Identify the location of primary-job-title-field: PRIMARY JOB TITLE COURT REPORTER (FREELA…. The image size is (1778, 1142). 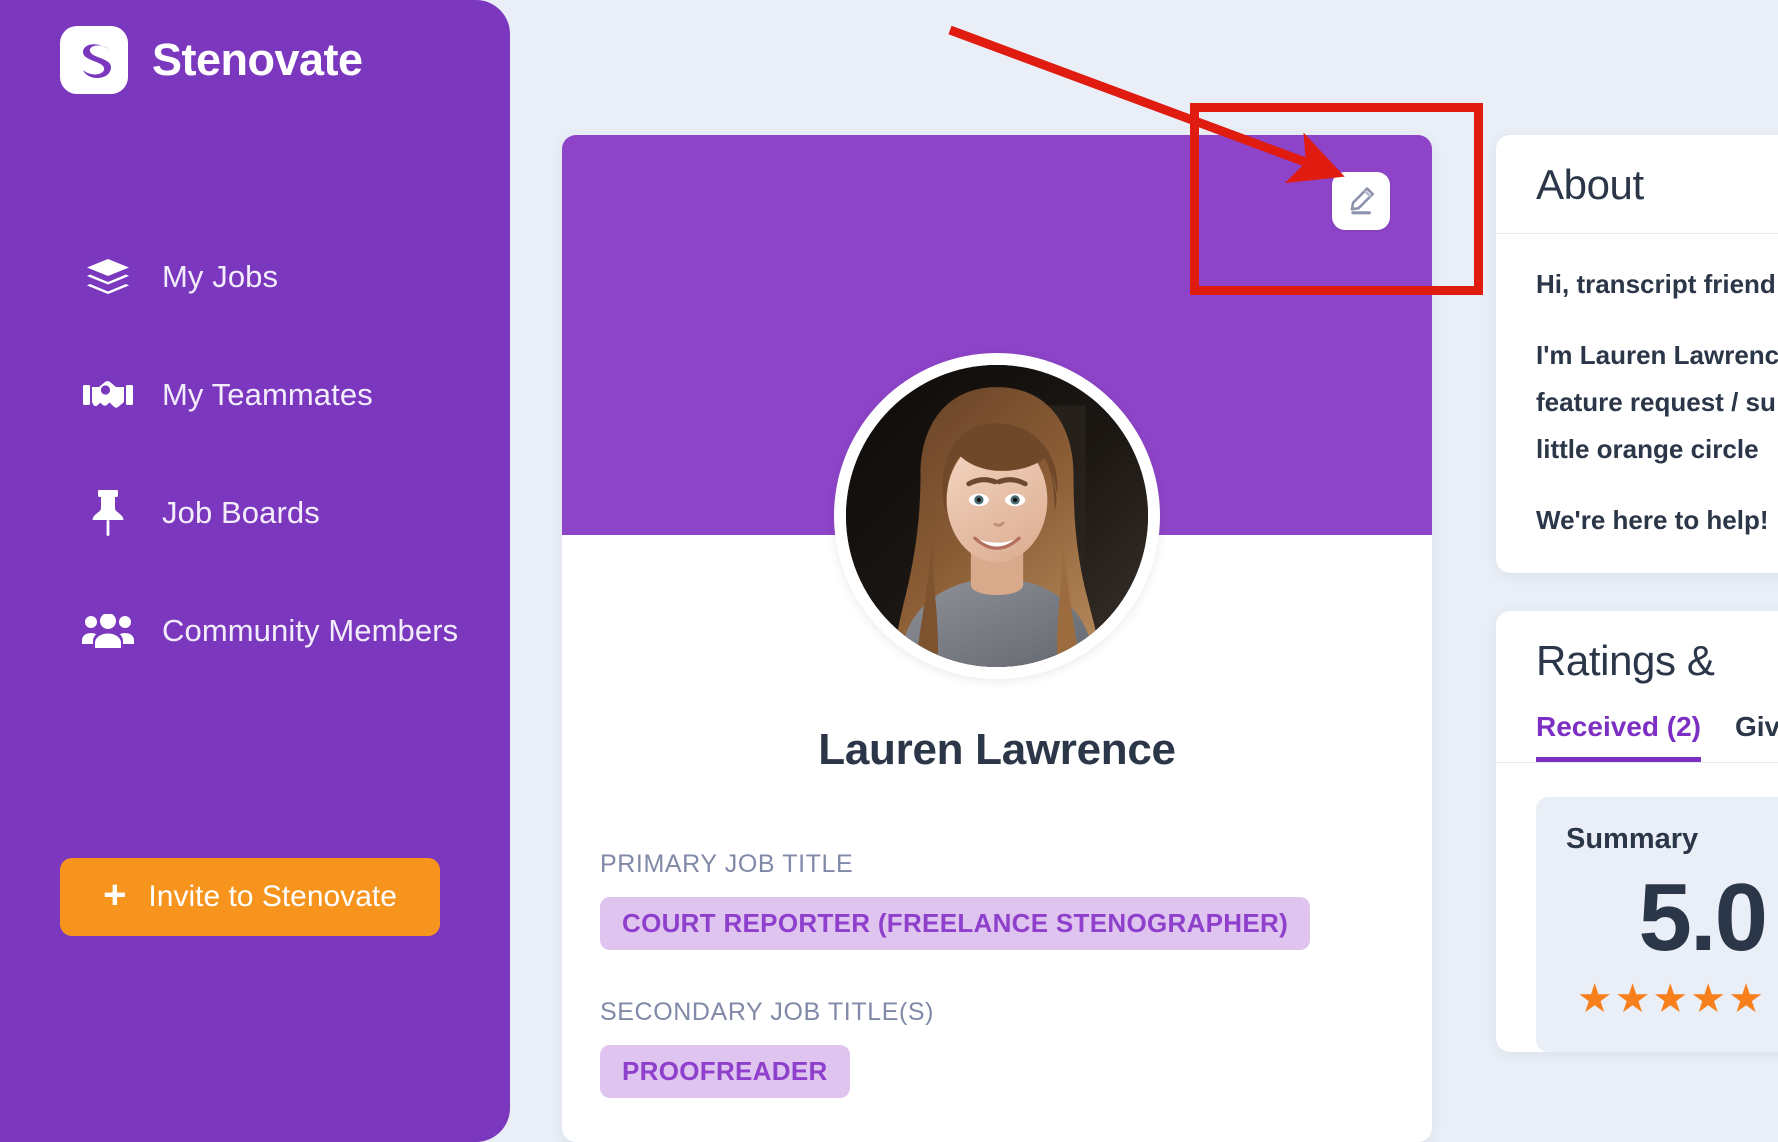
(1000, 900).